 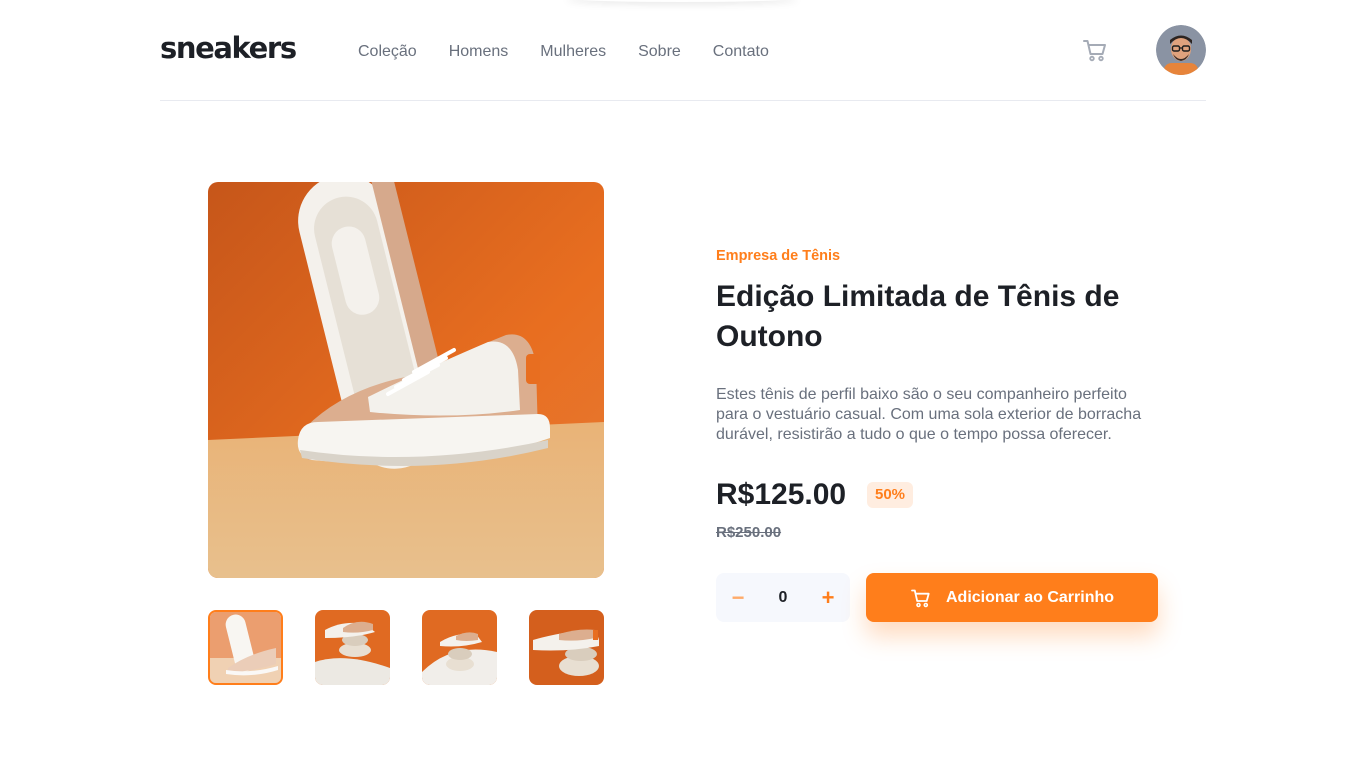 What do you see at coordinates (573, 52) in the screenshot?
I see `nav-item-mulheres: Mulheres` at bounding box center [573, 52].